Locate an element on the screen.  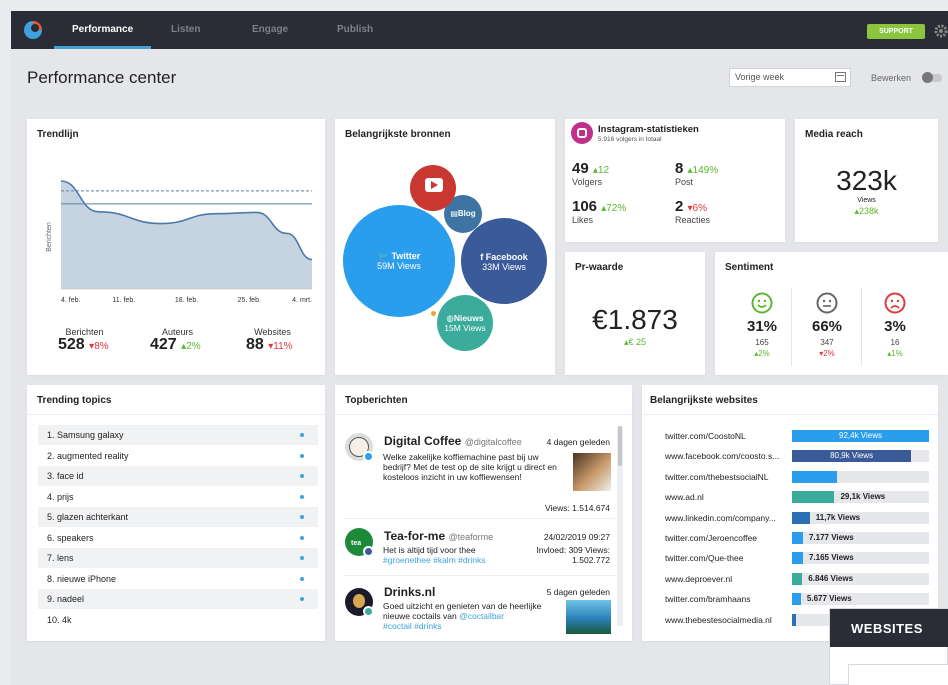
sentiment-change-negative: ▴1% is located at coordinates (895, 353).